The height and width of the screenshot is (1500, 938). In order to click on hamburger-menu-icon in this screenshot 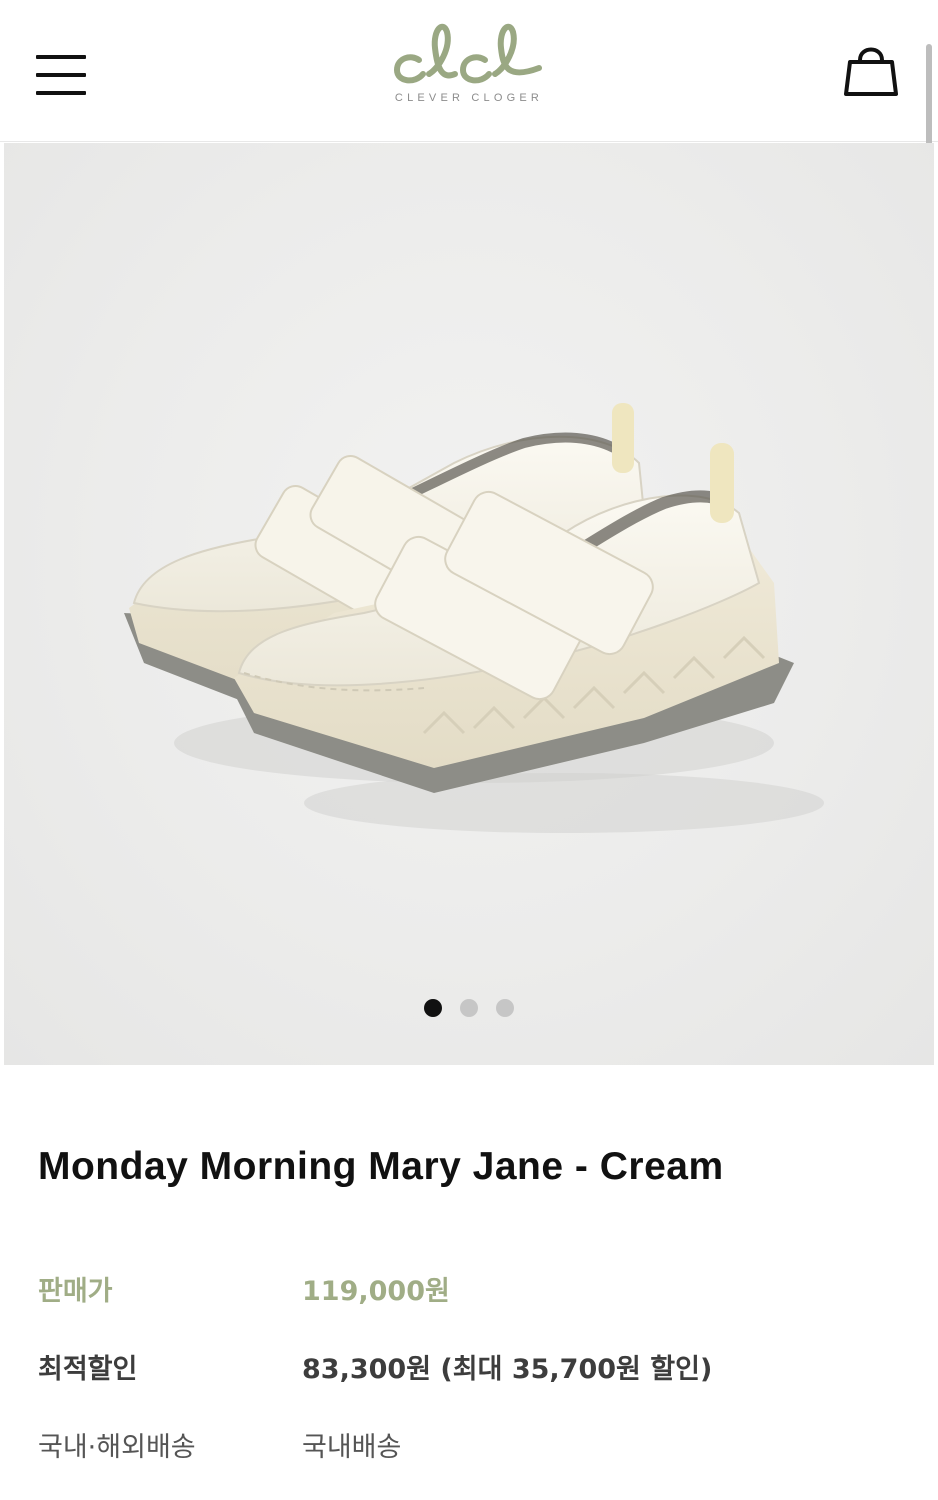, I will do `click(61, 76)`.